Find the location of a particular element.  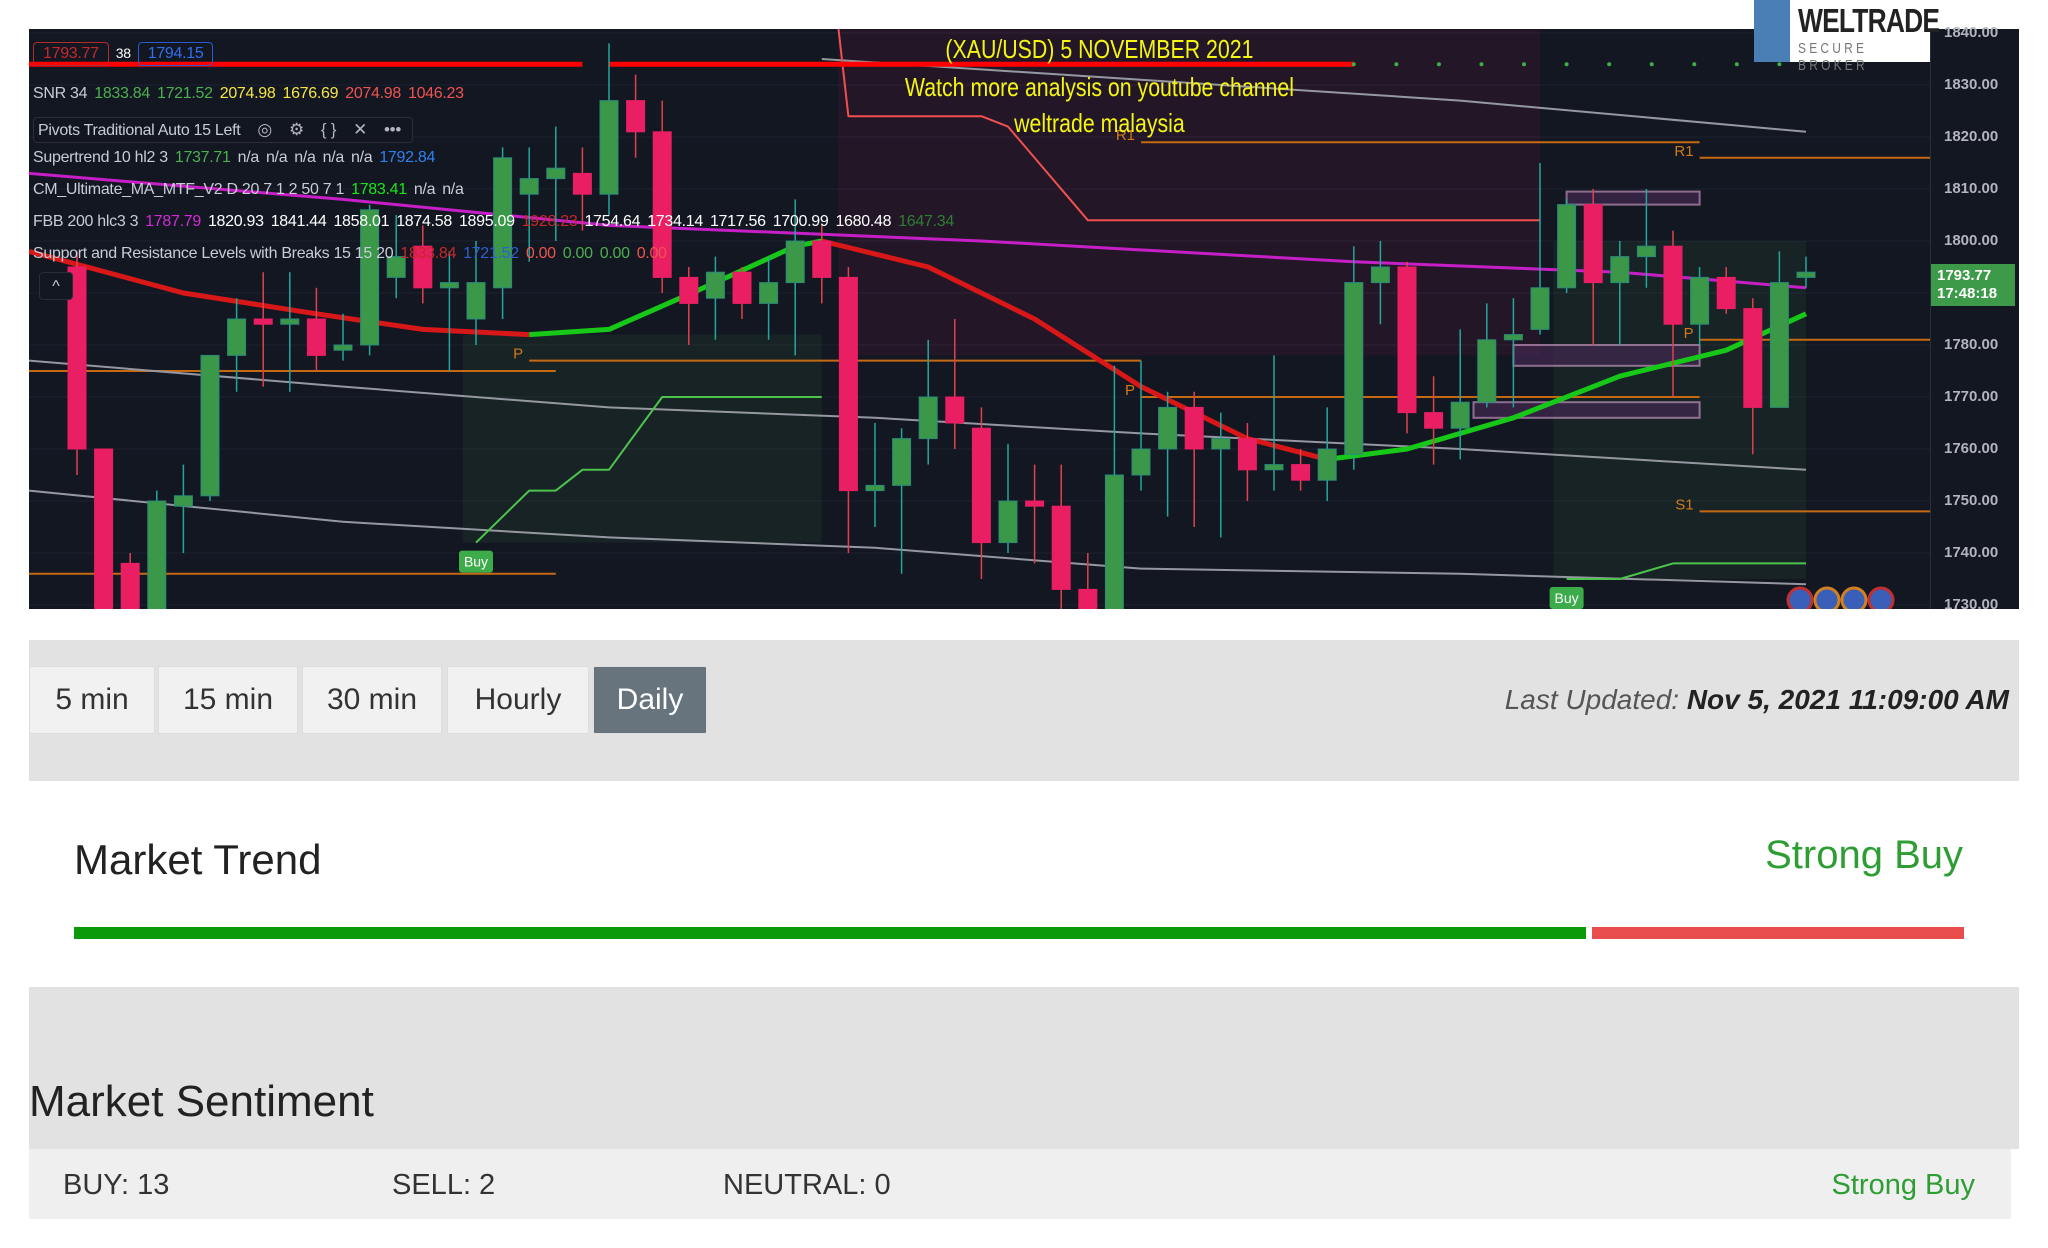

more-icon: ••• is located at coordinates (392, 130).